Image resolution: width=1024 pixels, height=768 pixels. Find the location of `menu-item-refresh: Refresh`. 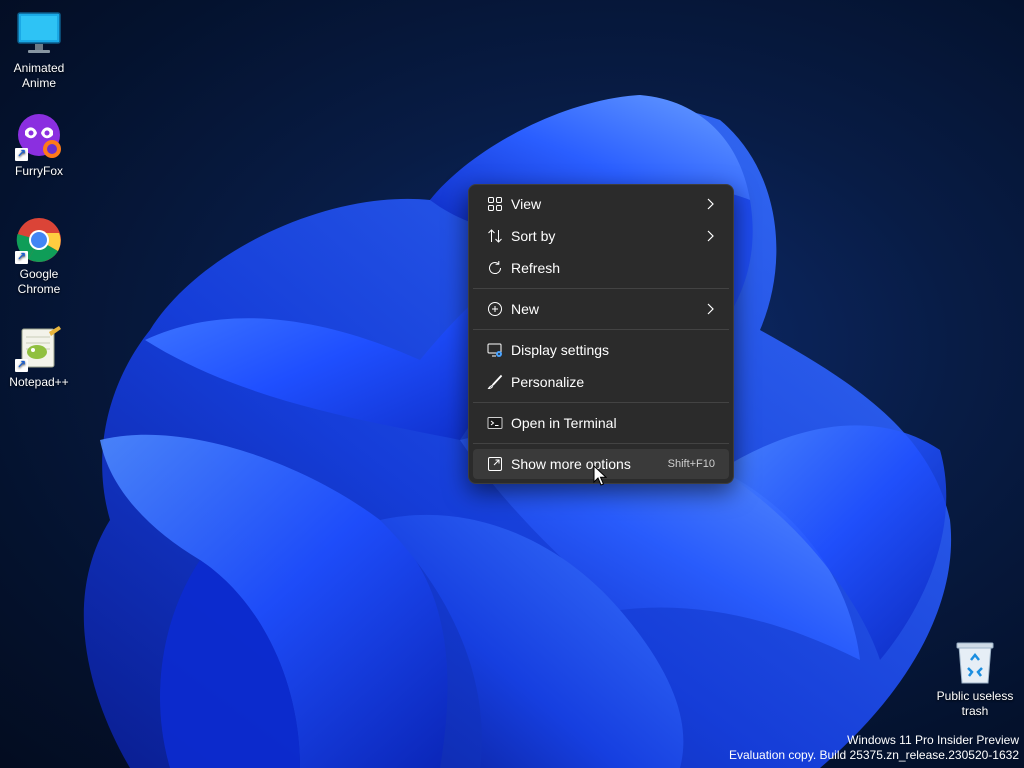

menu-item-refresh: Refresh is located at coordinates (601, 268).